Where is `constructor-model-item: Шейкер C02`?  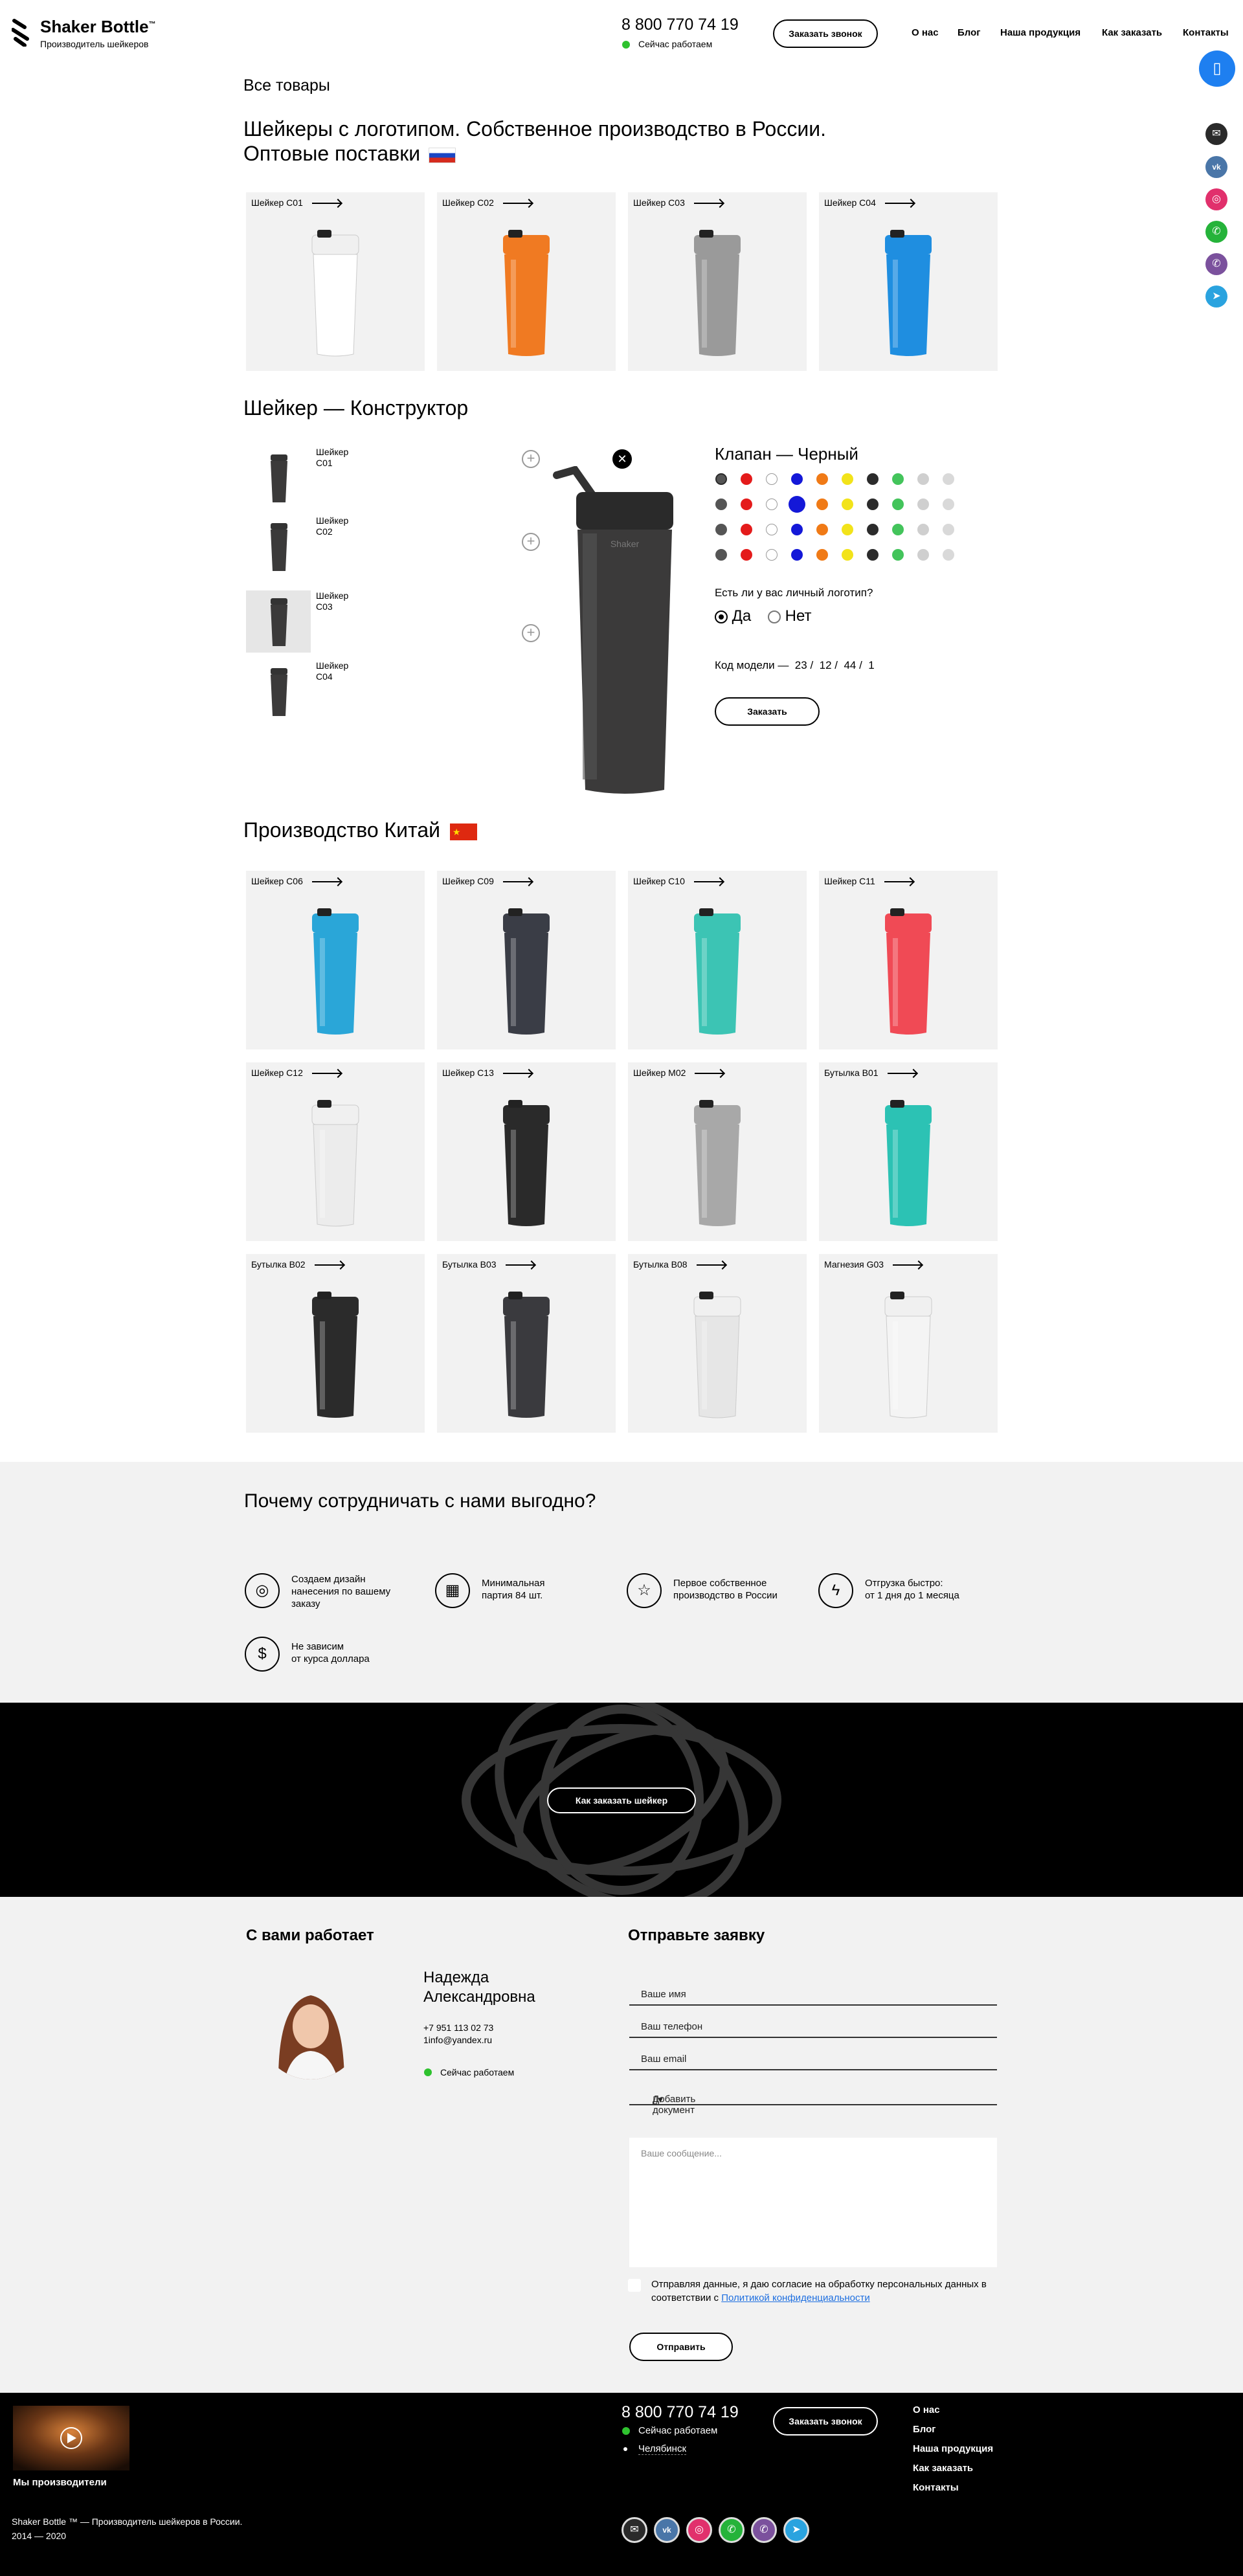 constructor-model-item: Шейкер C02 is located at coordinates (310, 546).